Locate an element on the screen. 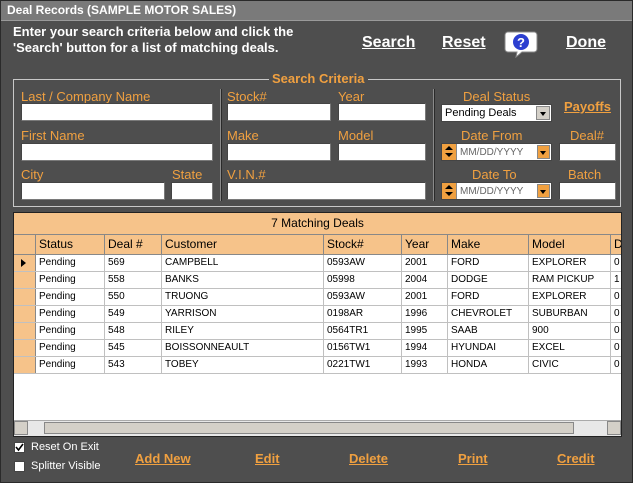 The width and height of the screenshot is (633, 483). edit-button: Edit is located at coordinates (267, 458).